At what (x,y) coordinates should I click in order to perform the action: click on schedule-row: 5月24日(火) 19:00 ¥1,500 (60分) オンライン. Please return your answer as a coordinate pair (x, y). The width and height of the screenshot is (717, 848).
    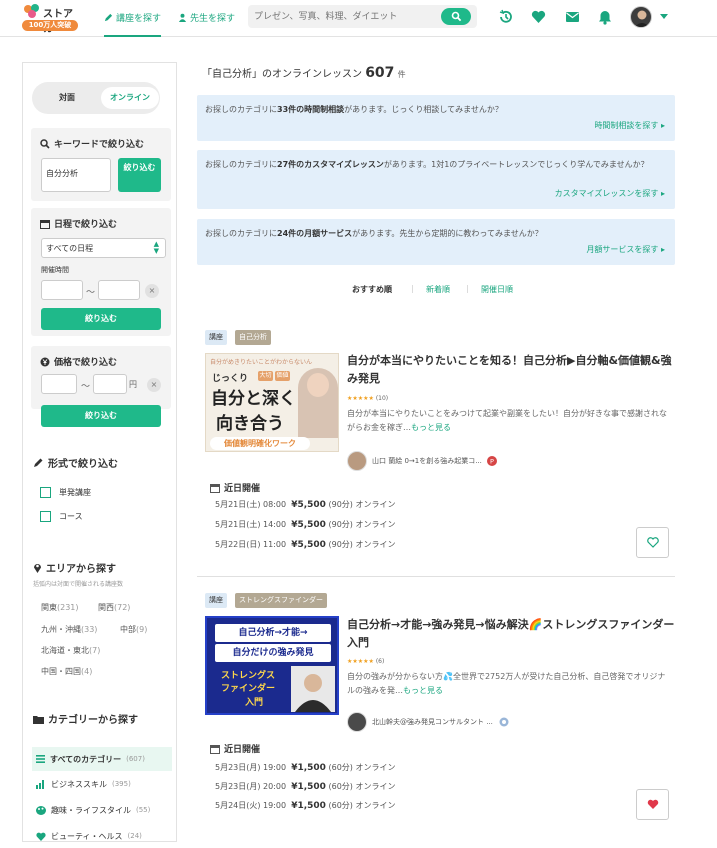
    Looking at the image, I should click on (305, 805).